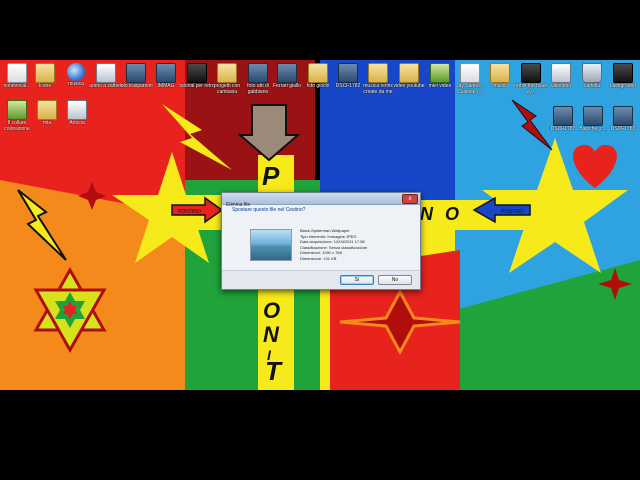 The image size is (640, 480). What do you see at coordinates (410, 199) in the screenshot?
I see `dialog-close-button: x` at bounding box center [410, 199].